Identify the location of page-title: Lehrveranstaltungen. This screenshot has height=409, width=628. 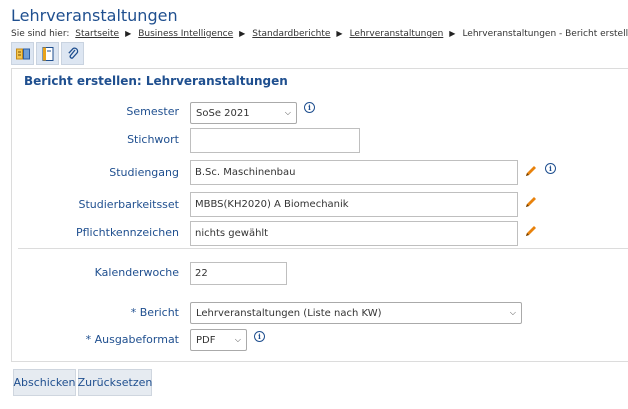
(94, 15).